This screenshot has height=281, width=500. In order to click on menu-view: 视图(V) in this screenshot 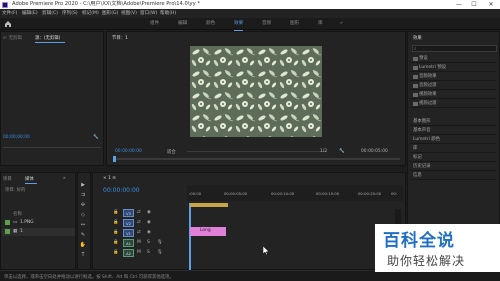, I will do `click(129, 13)`.